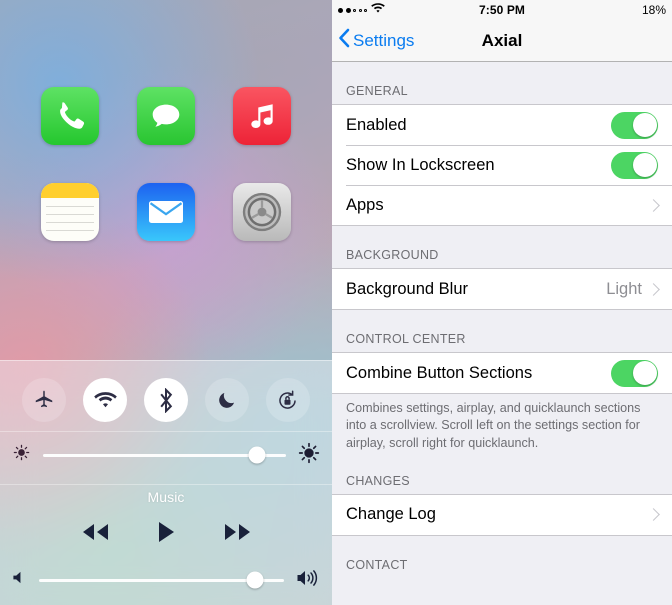 This screenshot has height=605, width=672. Describe the element at coordinates (502, 205) in the screenshot. I see `row-apps: Apps` at that location.